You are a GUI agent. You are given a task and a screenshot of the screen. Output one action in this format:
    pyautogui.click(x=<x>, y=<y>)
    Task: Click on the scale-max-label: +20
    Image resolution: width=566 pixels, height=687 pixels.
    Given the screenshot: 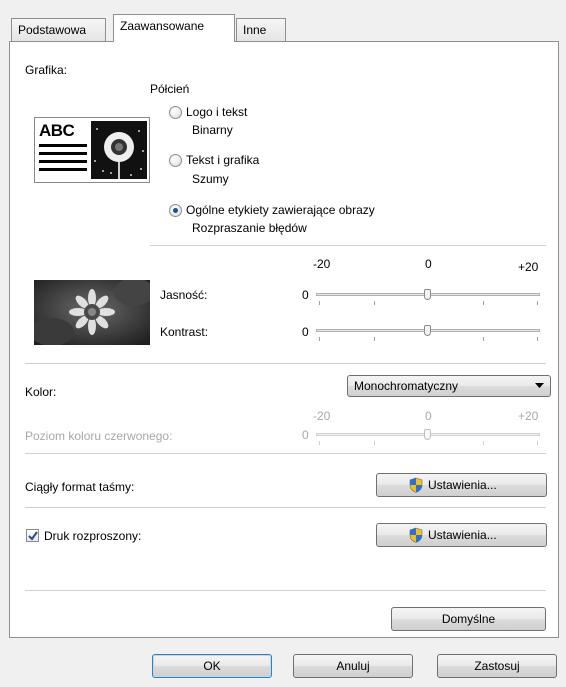 What is the action you would take?
    pyautogui.click(x=528, y=267)
    